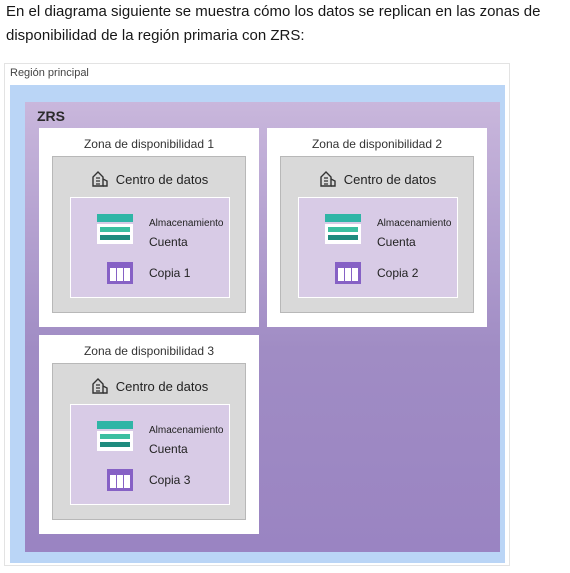 Image resolution: width=570 pixels, height=573 pixels. Describe the element at coordinates (51, 116) in the screenshot. I see `zrs-label: ZRS` at that location.